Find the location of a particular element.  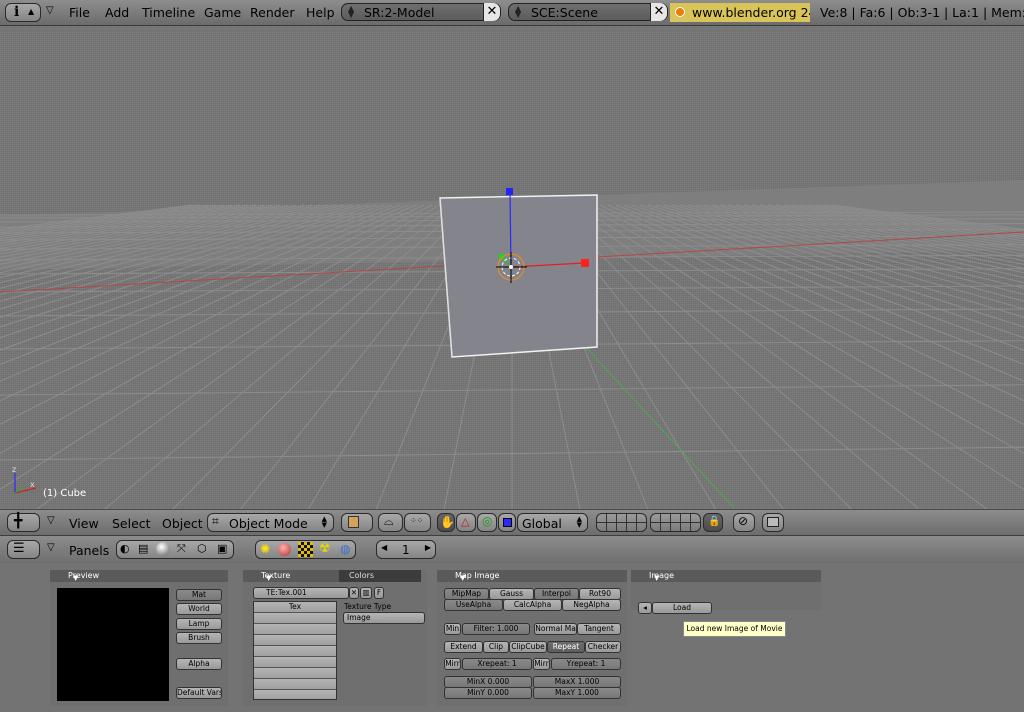

mode-selector: ⌗ Object Mode ▲ ▼ is located at coordinates (270, 522).